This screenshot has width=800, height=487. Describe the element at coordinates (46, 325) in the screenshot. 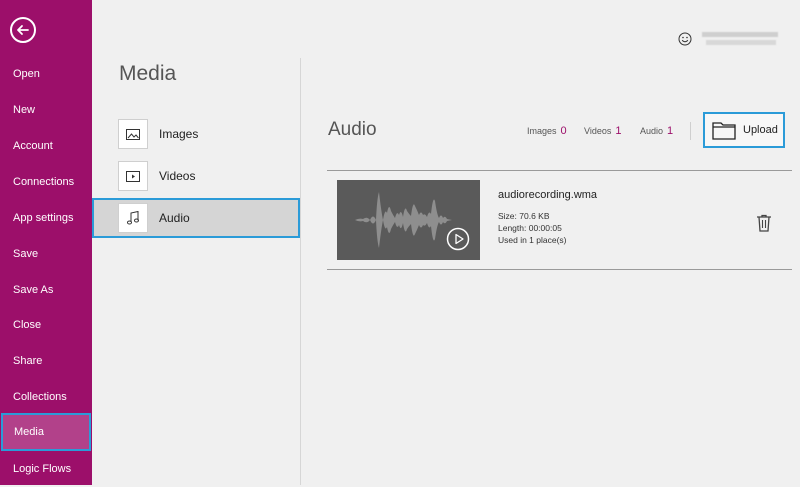

I see `nav-item-close: Close` at that location.